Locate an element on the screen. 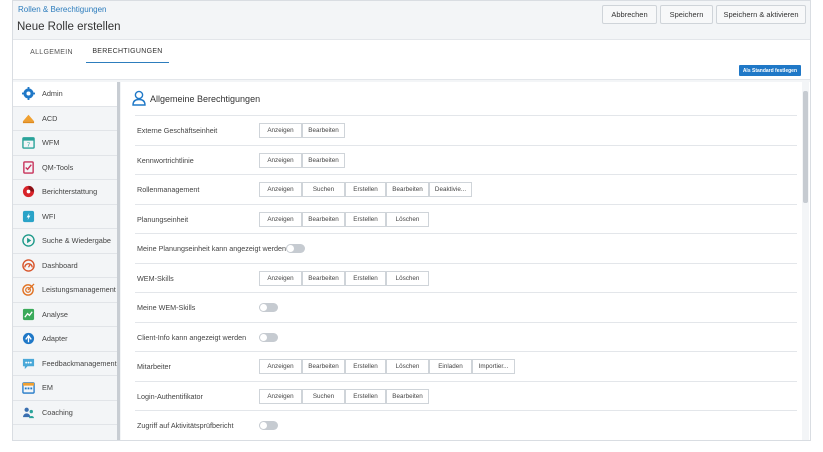 The height and width of the screenshot is (452, 823). play-icon is located at coordinates (28, 241).